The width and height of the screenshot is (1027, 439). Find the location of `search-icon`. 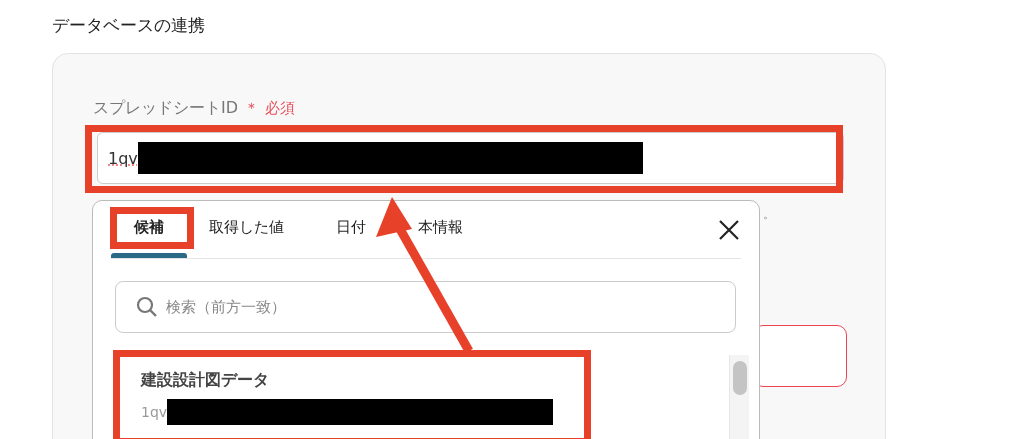

search-icon is located at coordinates (147, 307).